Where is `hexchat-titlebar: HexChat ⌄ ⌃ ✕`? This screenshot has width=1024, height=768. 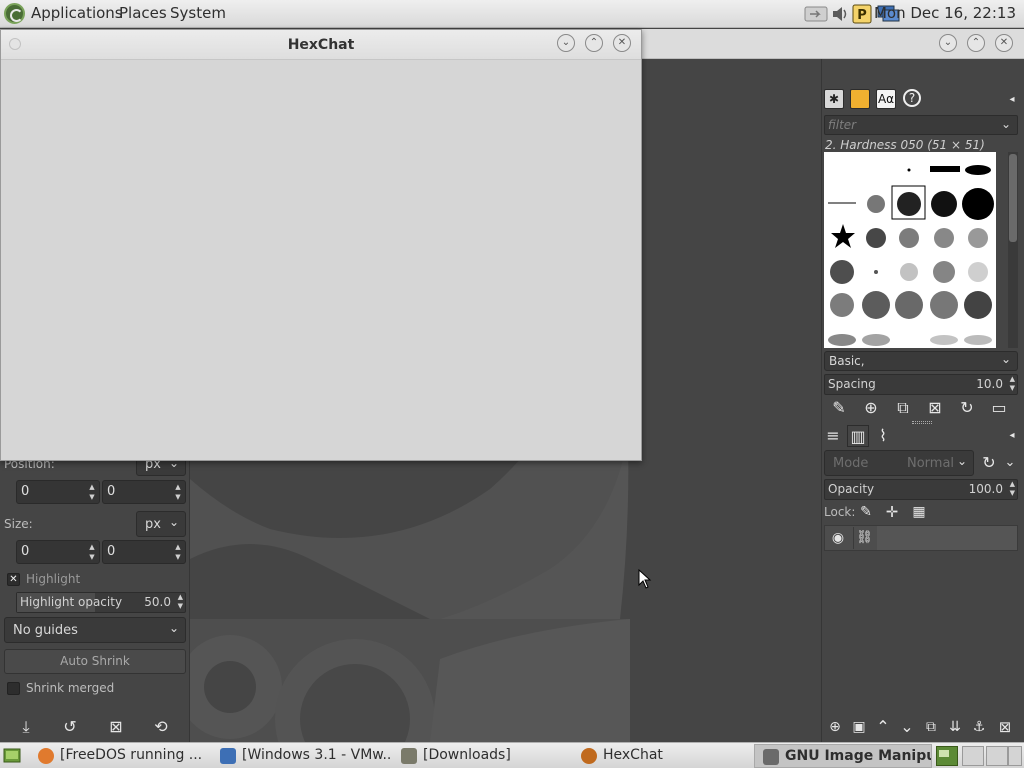
hexchat-titlebar: HexChat ⌄ ⌃ ✕ is located at coordinates (321, 45).